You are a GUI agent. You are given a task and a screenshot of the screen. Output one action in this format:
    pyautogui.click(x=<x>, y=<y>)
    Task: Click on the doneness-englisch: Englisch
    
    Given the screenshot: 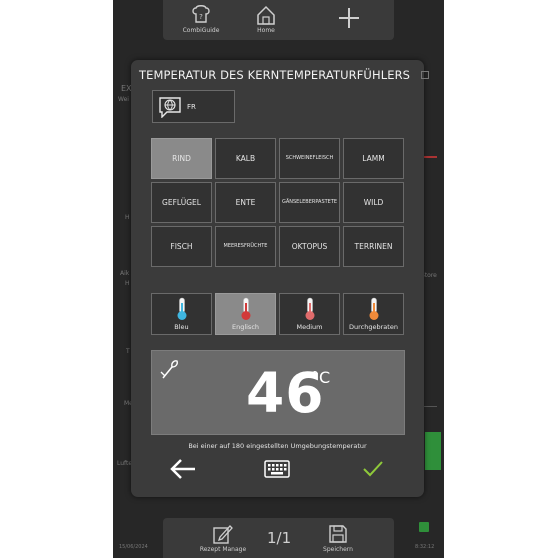 What is the action you would take?
    pyautogui.click(x=245, y=314)
    